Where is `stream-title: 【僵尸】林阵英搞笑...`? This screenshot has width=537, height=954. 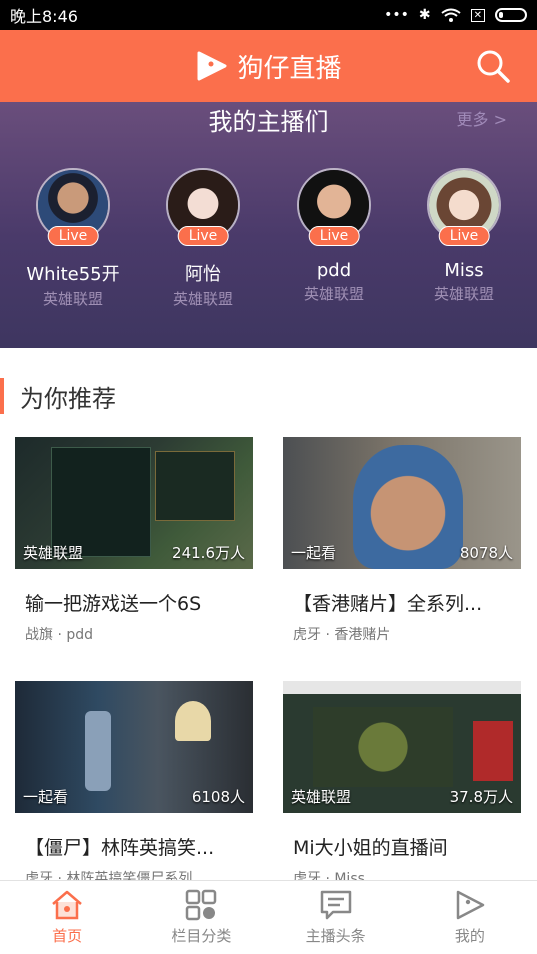 stream-title: 【僵尸】林阵英搞笑... is located at coordinates (120, 848).